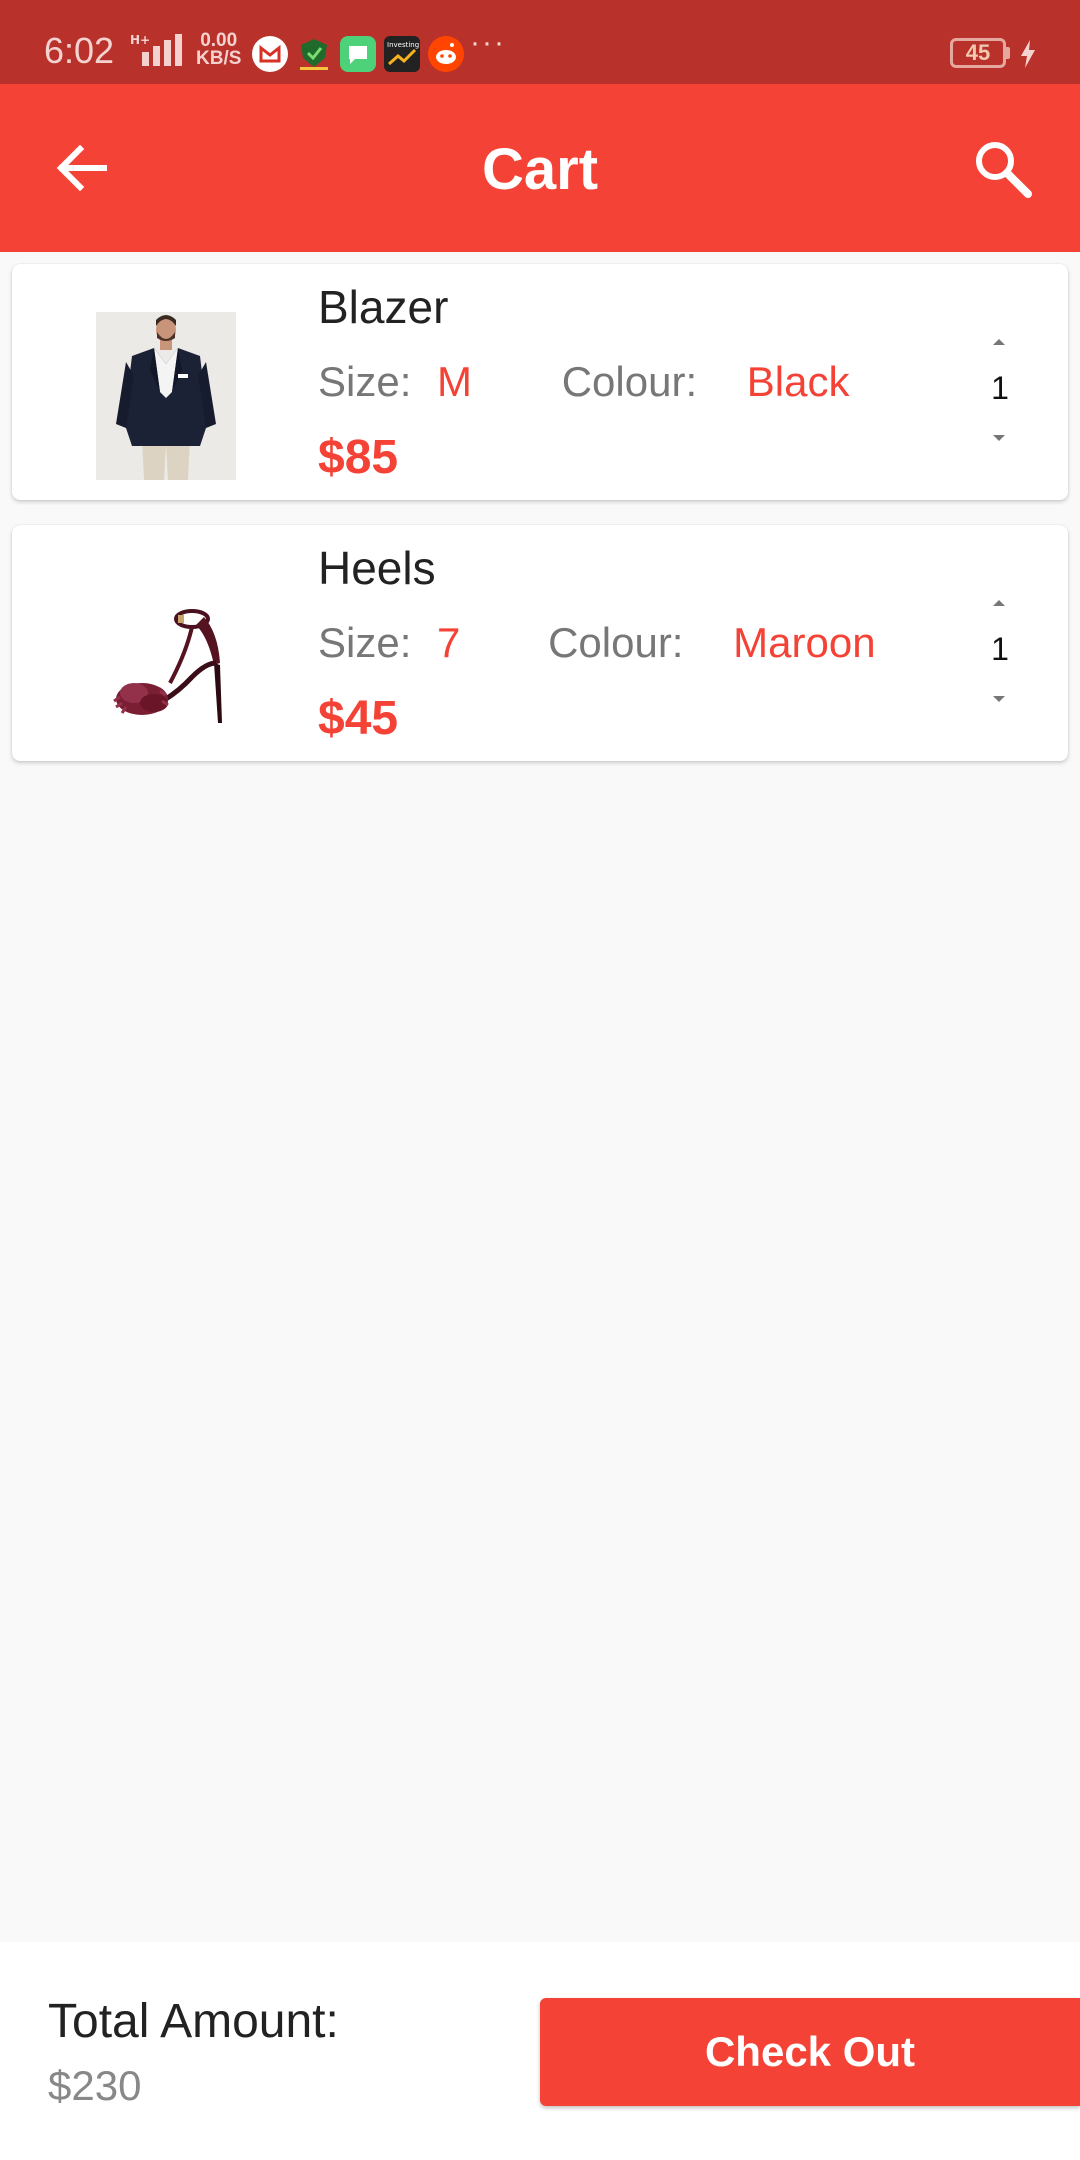 Image resolution: width=1080 pixels, height=2160 pixels. Describe the element at coordinates (219, 58) in the screenshot. I see `network-speed-unit: KB/S` at that location.